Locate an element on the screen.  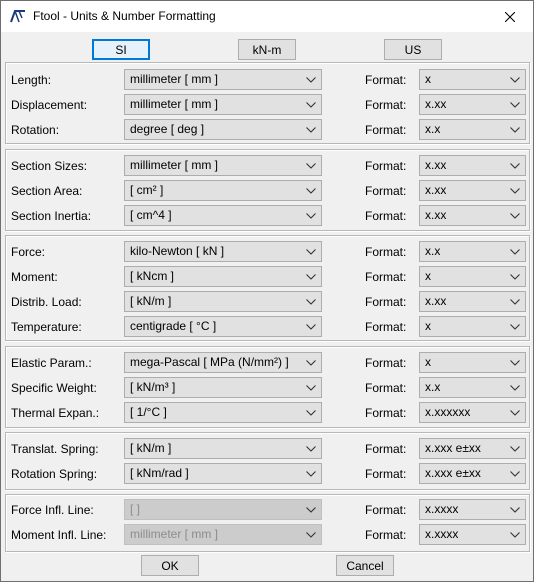
section-area-format-label: Format: is located at coordinates (386, 191).